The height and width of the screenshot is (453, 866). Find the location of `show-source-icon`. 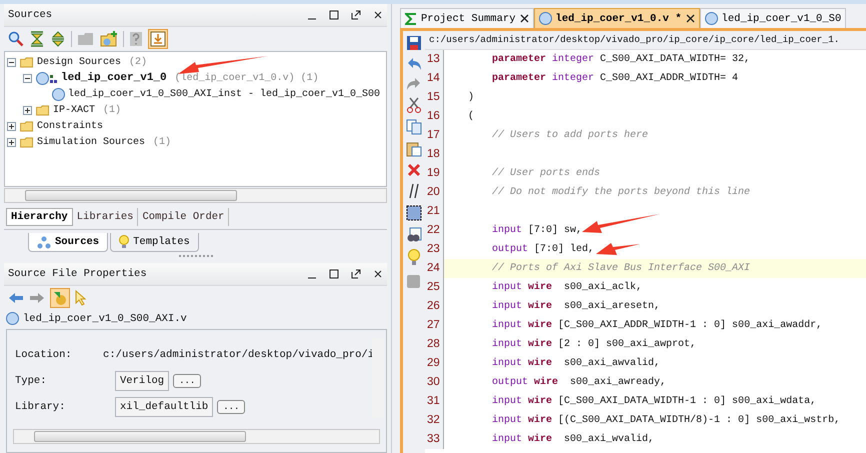

show-source-icon is located at coordinates (158, 39).